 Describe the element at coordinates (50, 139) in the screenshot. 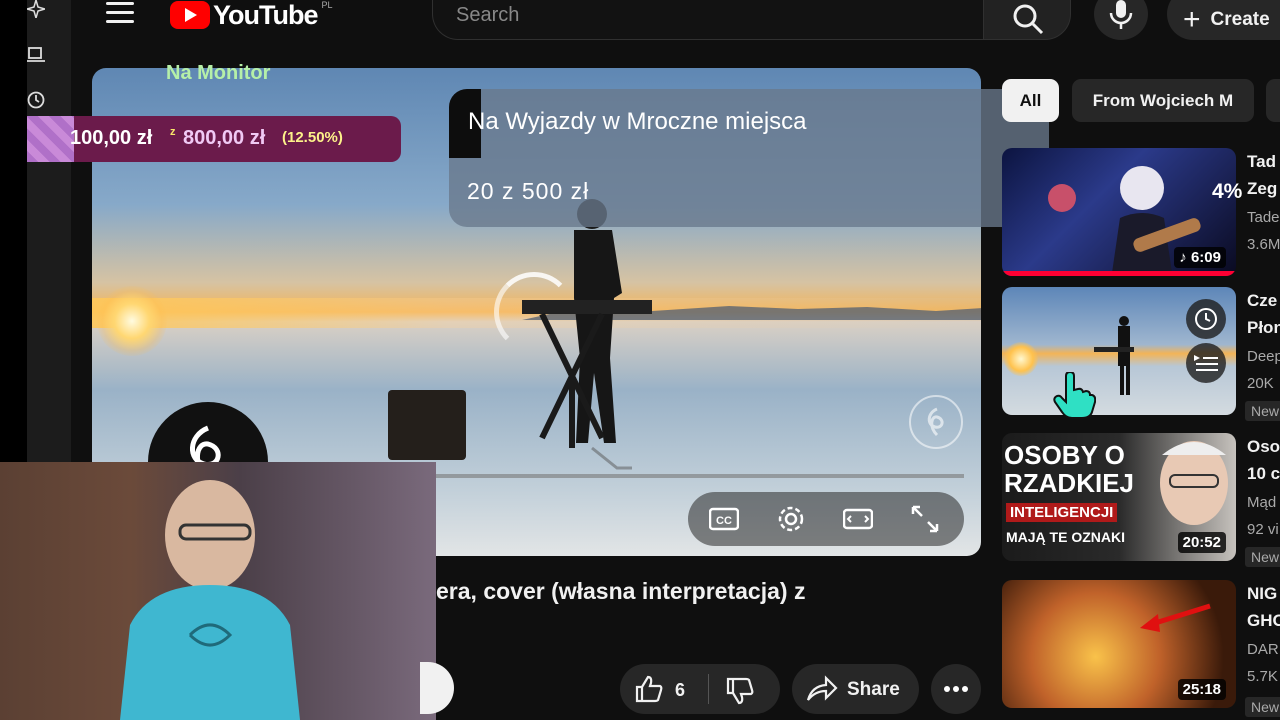

I see `donation-progress-fill` at that location.